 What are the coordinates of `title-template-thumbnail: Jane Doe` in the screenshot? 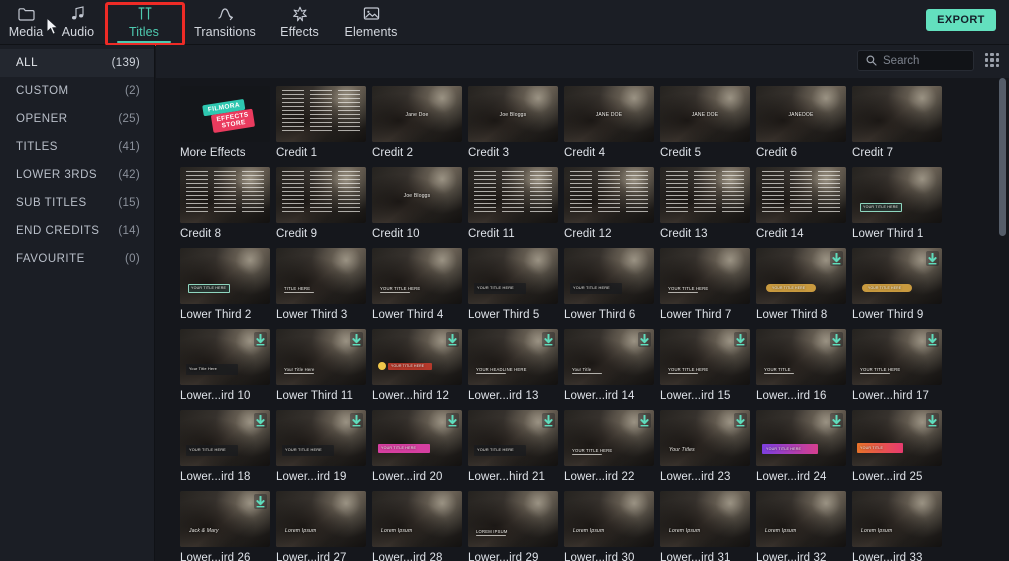 It's located at (417, 114).